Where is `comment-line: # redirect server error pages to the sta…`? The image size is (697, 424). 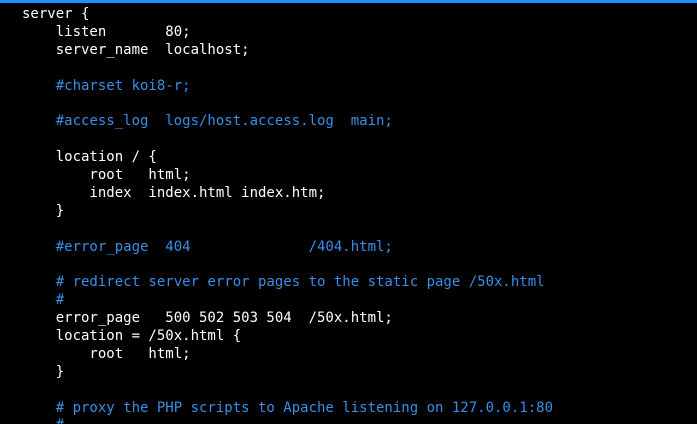 comment-line: # redirect server error pages to the sta… is located at coordinates (283, 282).